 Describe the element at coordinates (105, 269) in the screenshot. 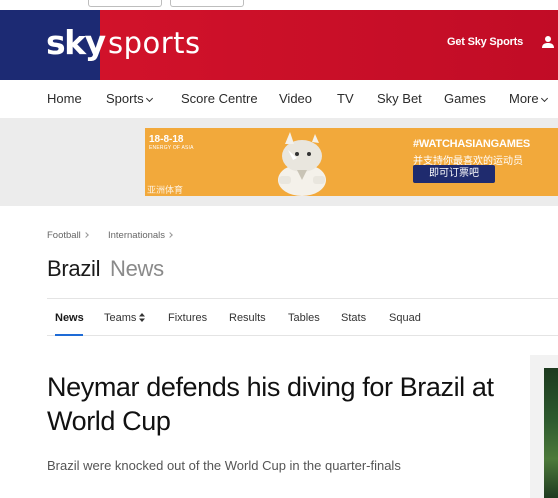

I see `page-title: Brazil News` at that location.